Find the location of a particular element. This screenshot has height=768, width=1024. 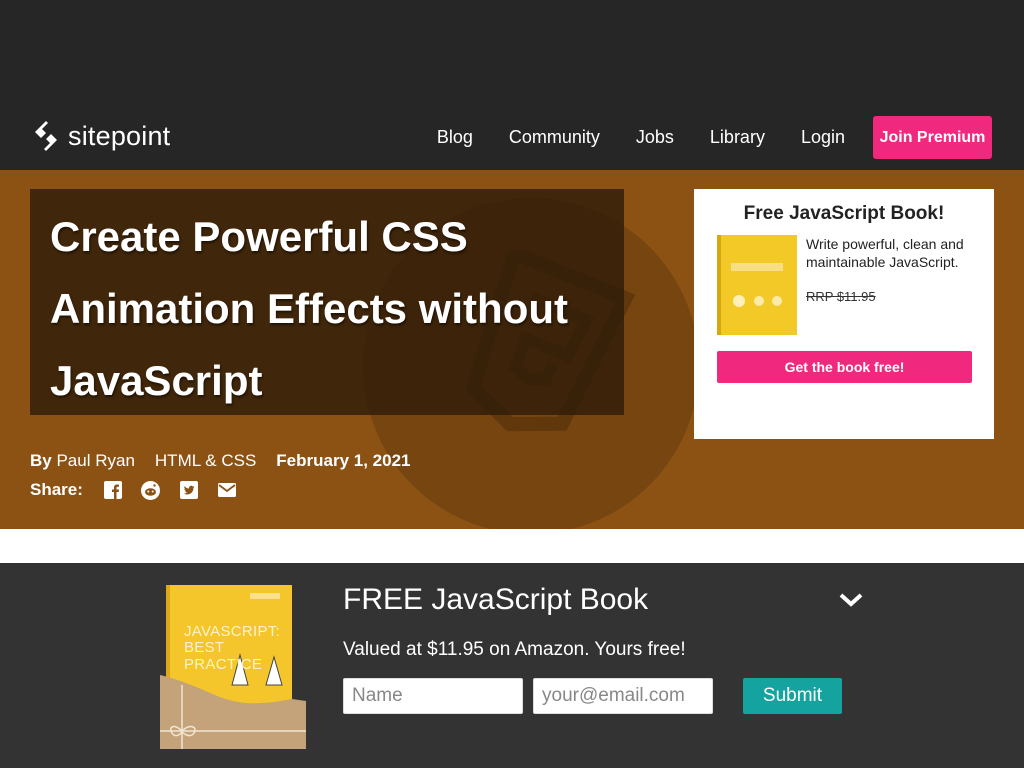

chevron-down-icon is located at coordinates (851, 600).